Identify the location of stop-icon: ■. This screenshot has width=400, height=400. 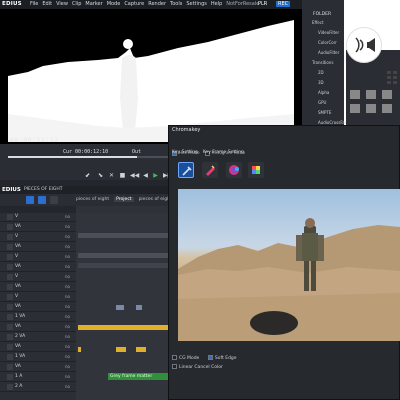
(122, 175).